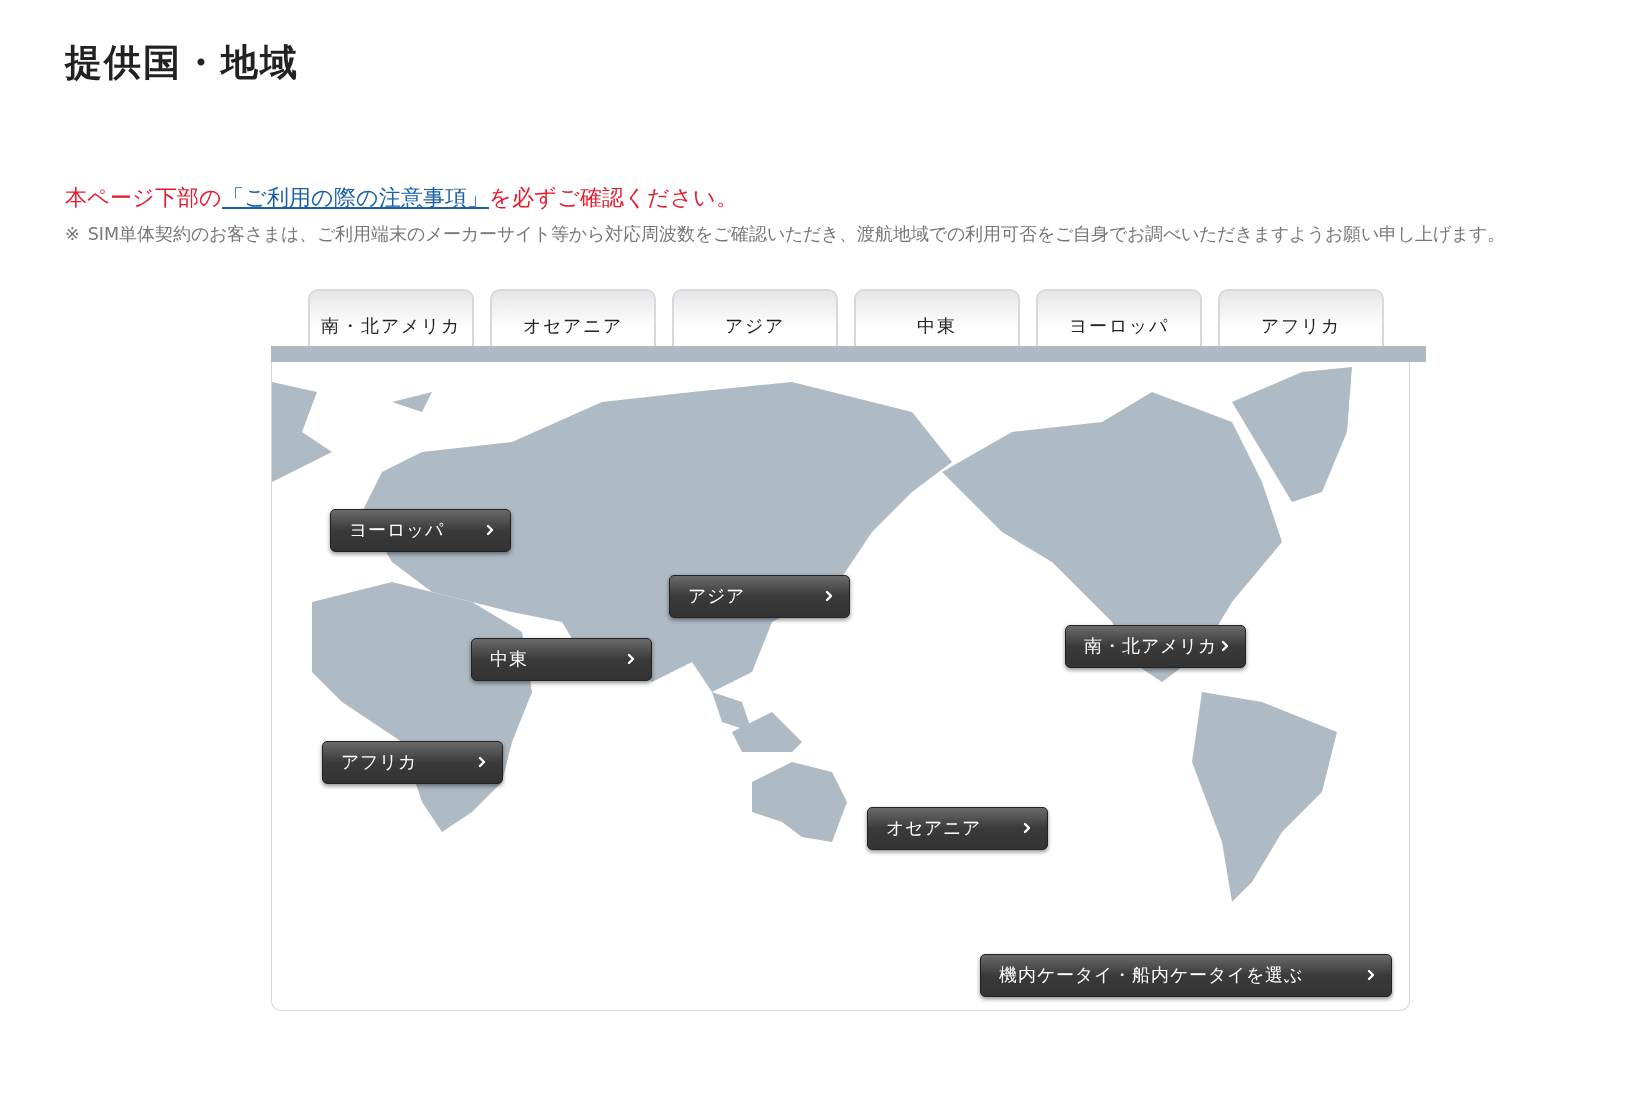 The width and height of the screenshot is (1648, 1101). What do you see at coordinates (391, 317) in the screenshot?
I see `region-tab: 南・北アメリカ` at bounding box center [391, 317].